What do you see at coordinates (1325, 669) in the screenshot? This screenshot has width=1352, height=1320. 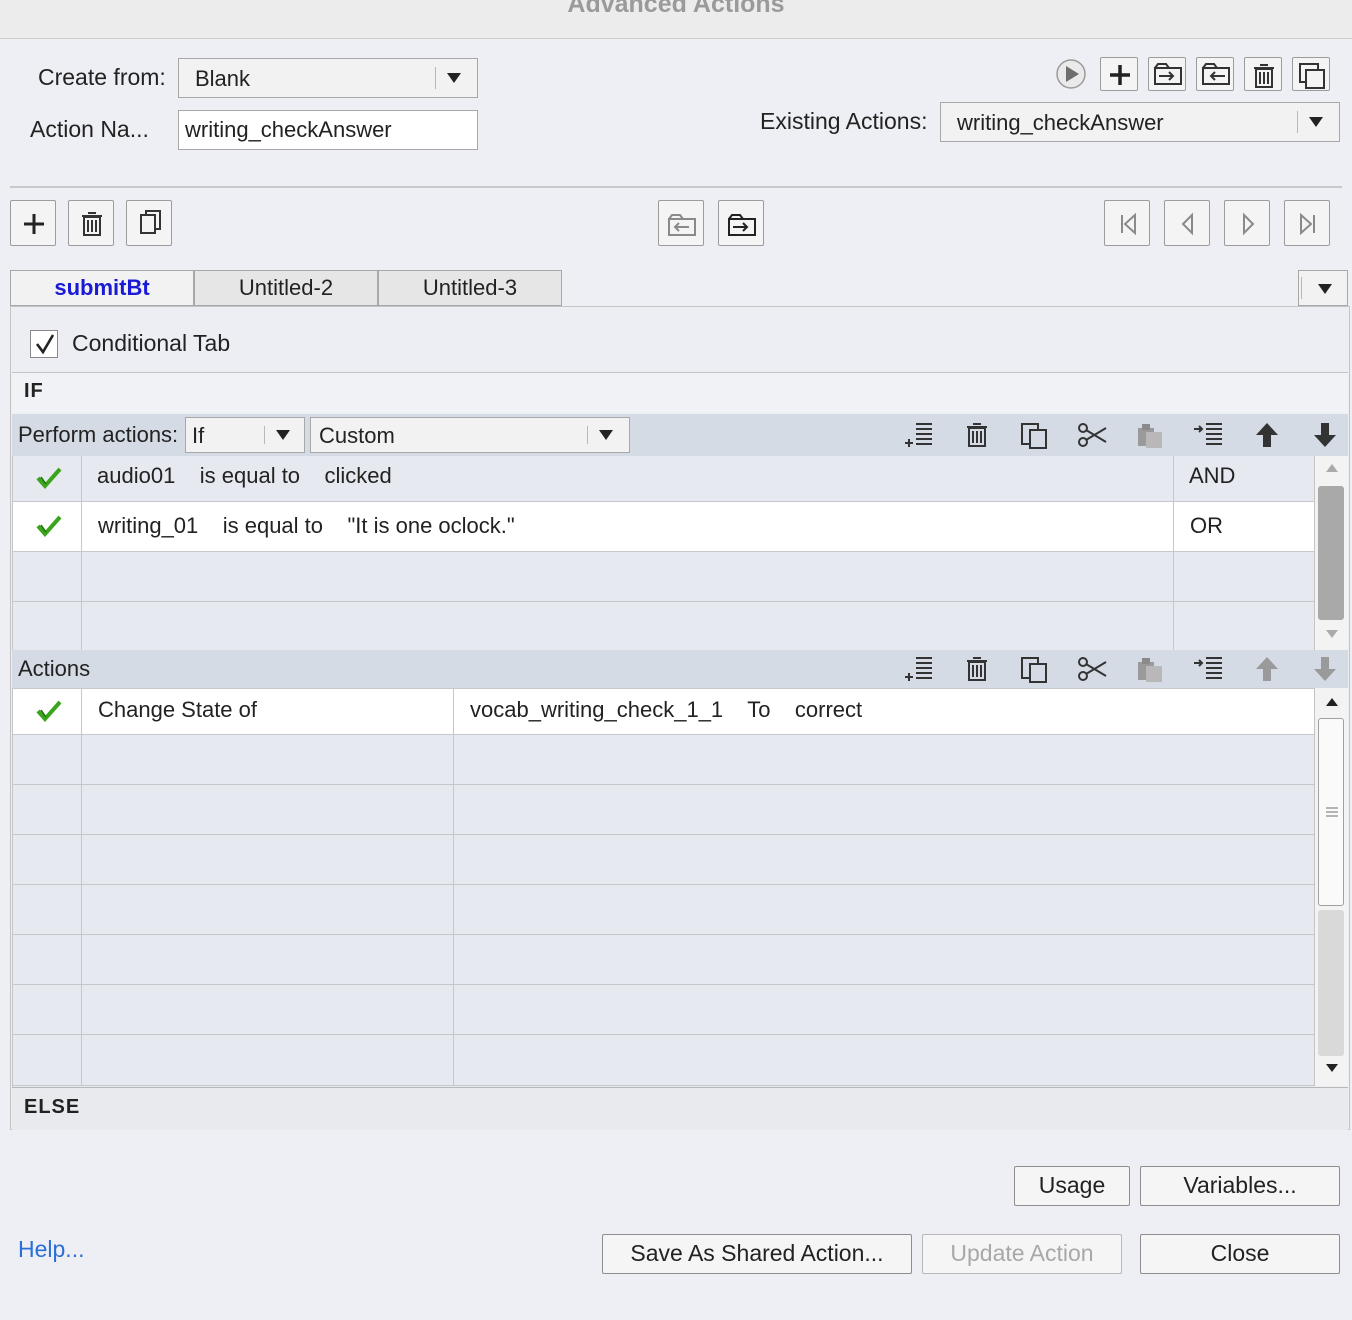 I see `move-action-down-button` at bounding box center [1325, 669].